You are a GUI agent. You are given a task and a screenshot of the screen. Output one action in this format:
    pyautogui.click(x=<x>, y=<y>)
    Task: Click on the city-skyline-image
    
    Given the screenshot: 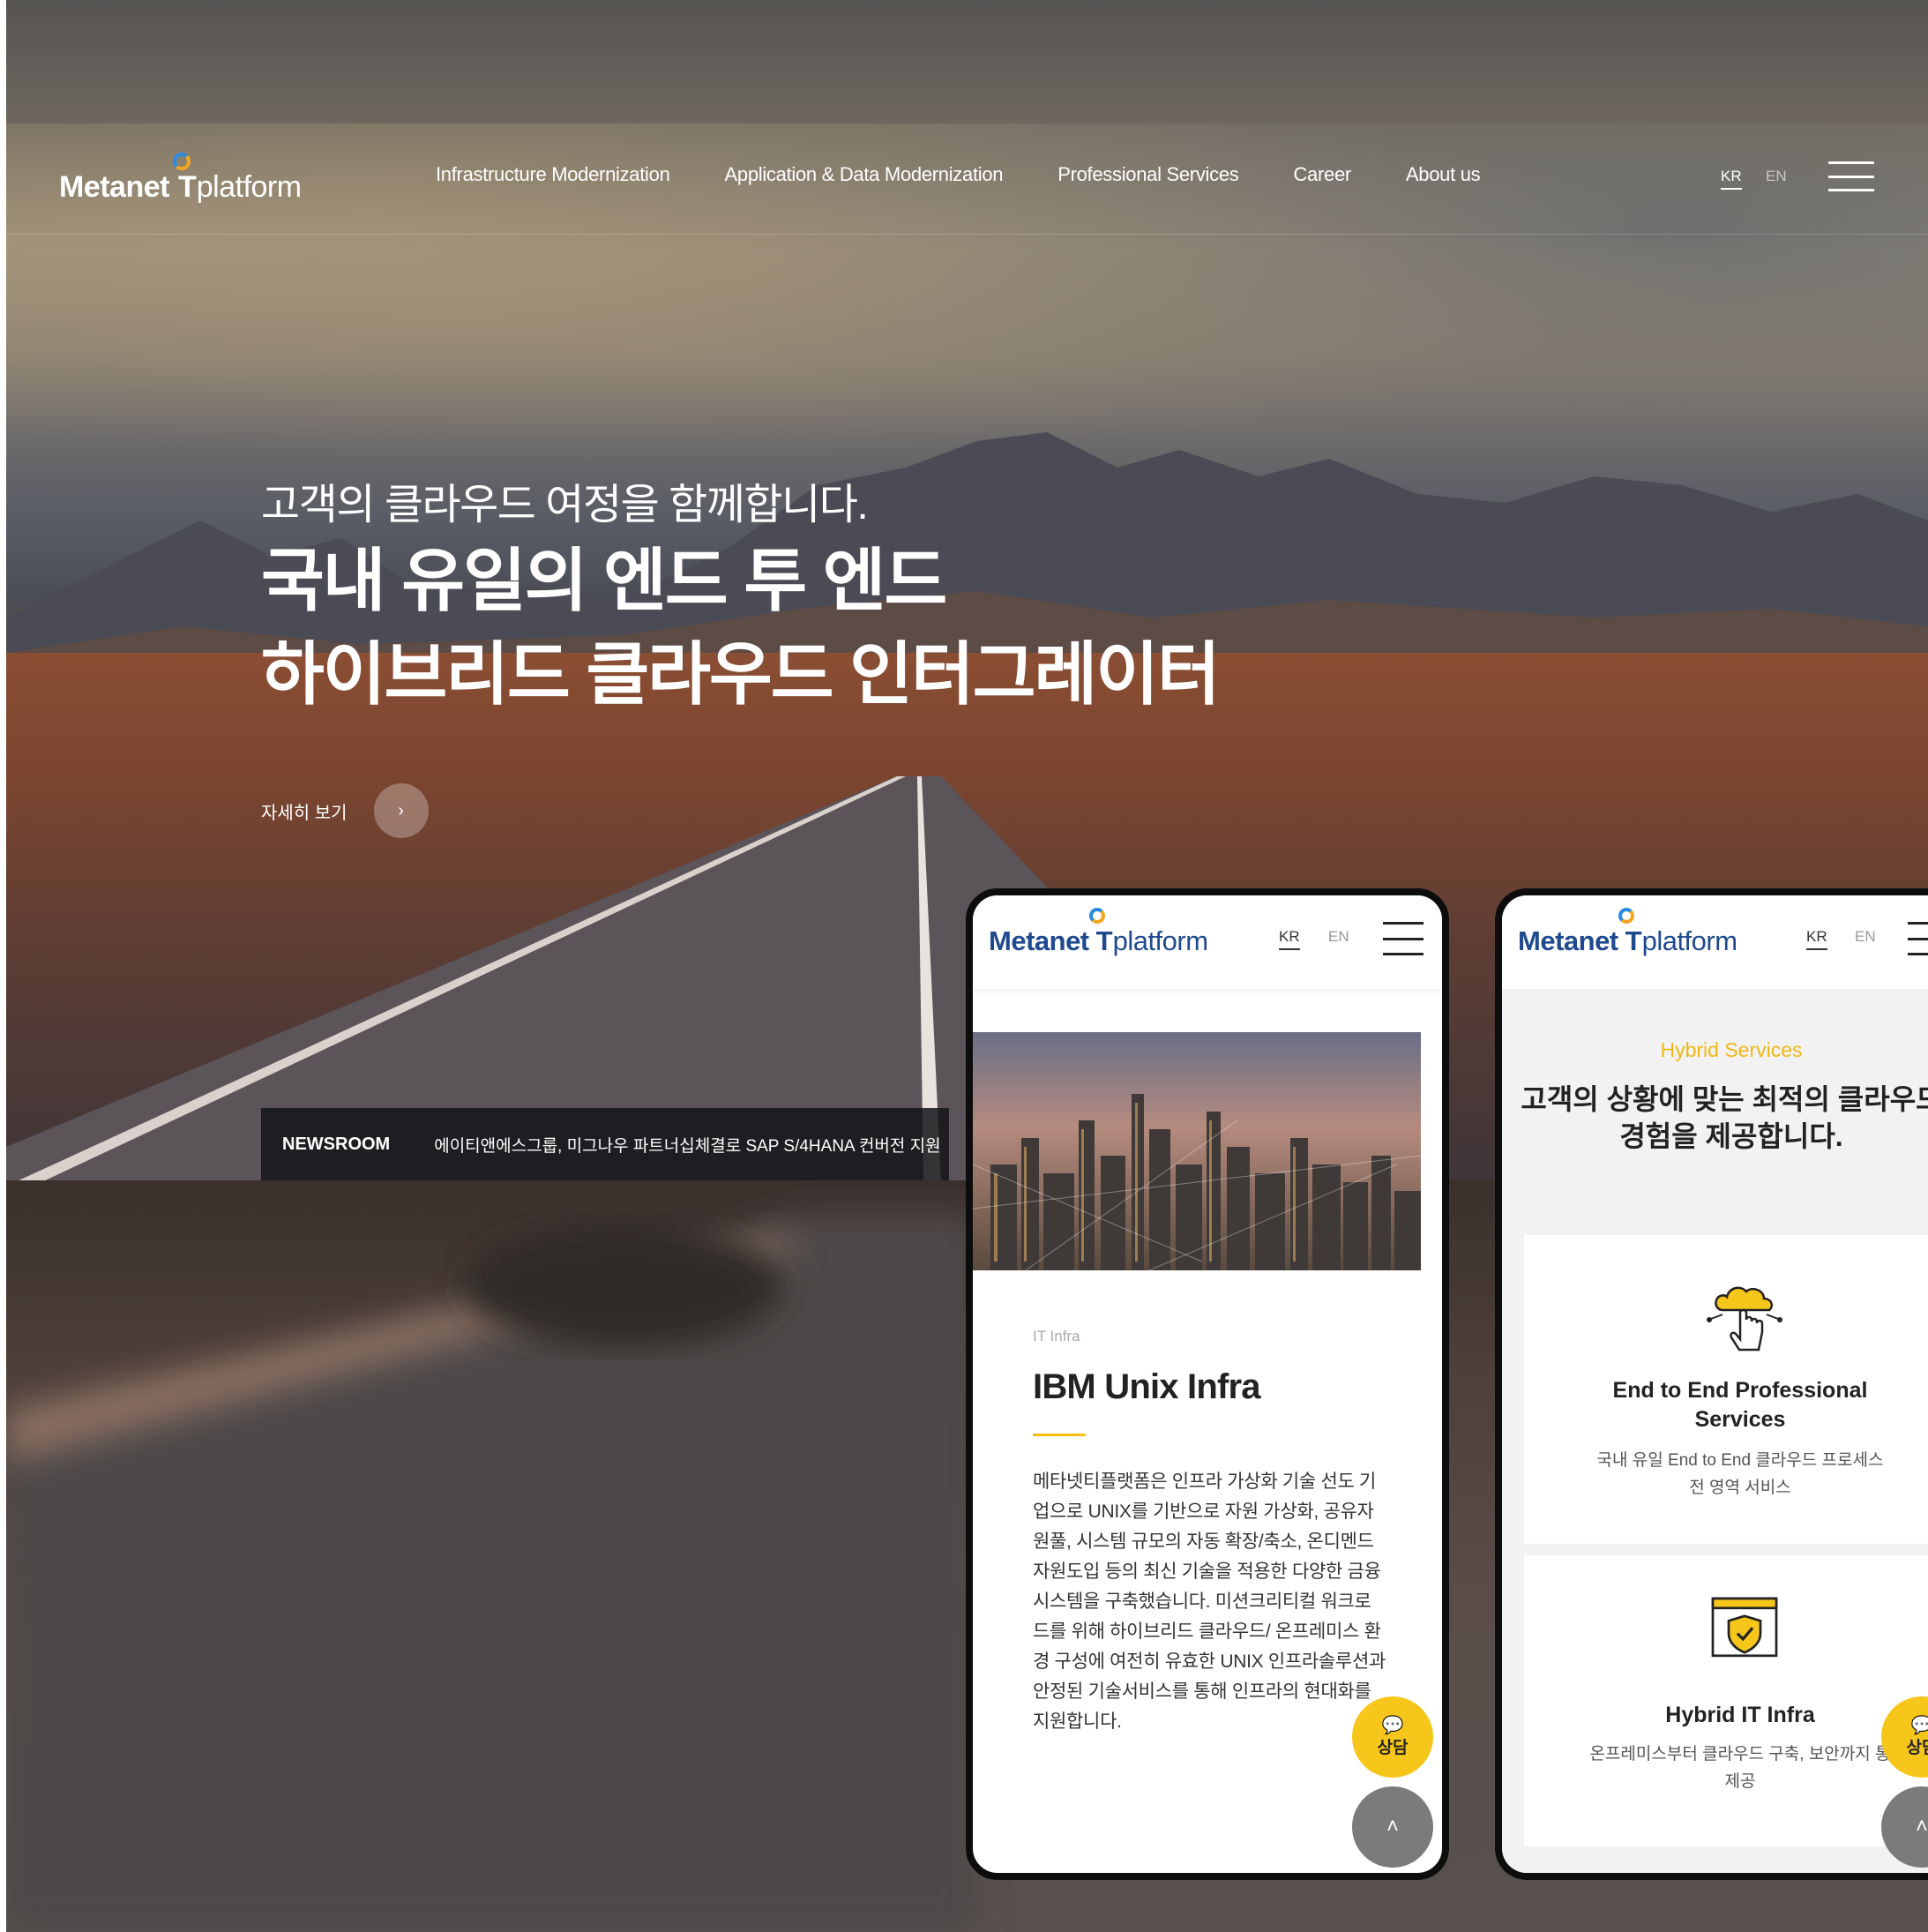 What is the action you would take?
    pyautogui.click(x=1197, y=1151)
    